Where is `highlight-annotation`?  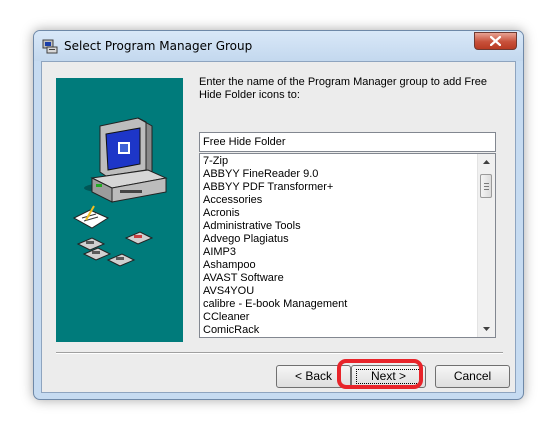 highlight-annotation is located at coordinates (380, 374).